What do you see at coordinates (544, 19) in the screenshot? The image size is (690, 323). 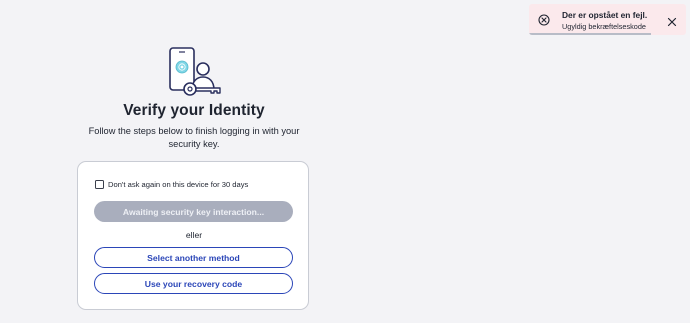 I see `error-circle-icon` at bounding box center [544, 19].